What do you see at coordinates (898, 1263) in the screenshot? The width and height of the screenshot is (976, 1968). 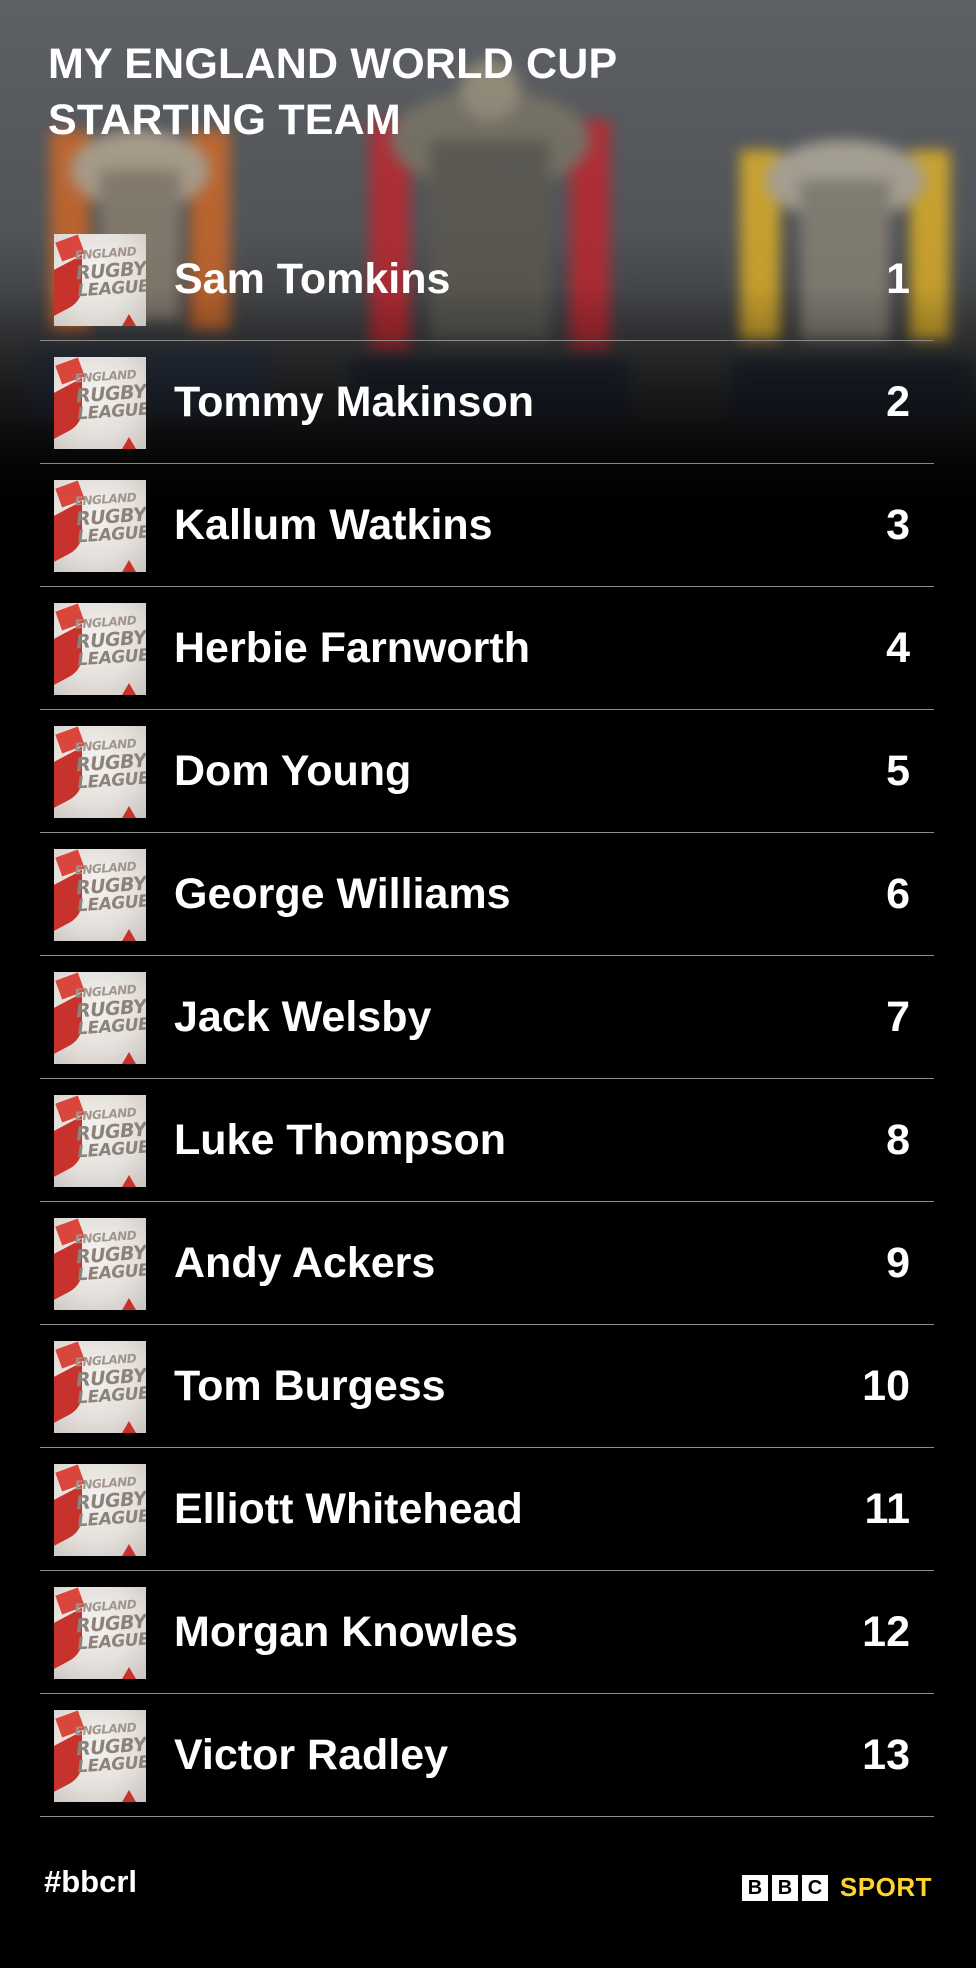 I see `player-number: 9` at bounding box center [898, 1263].